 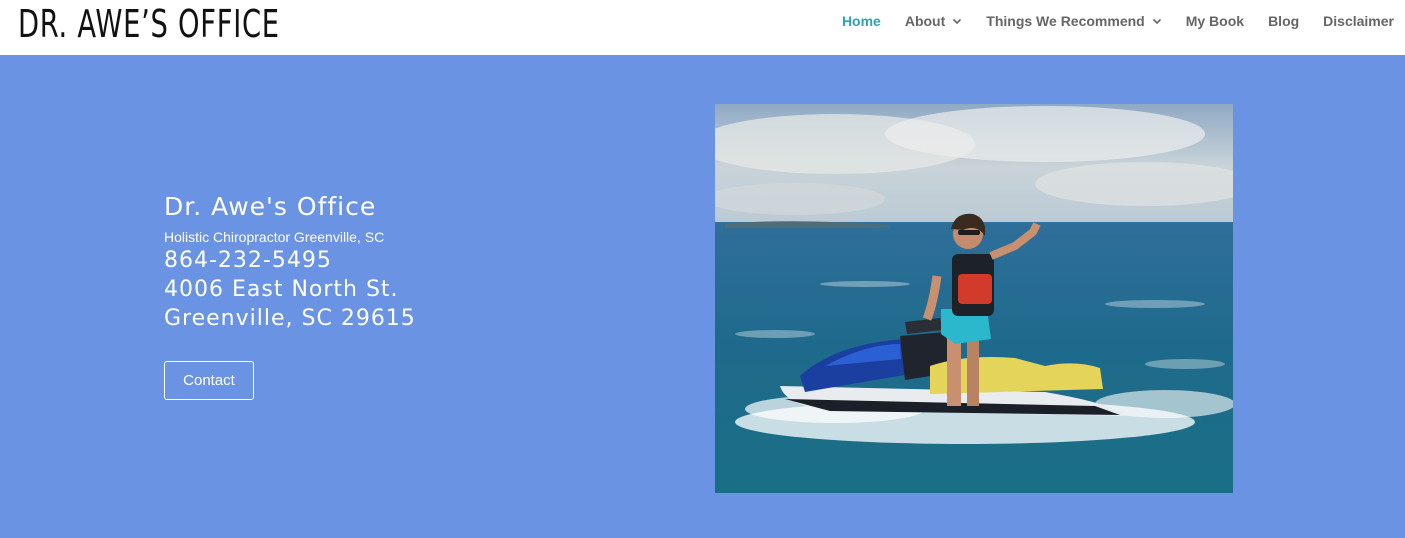 I want to click on nav-item-label: My Book, so click(x=1215, y=21).